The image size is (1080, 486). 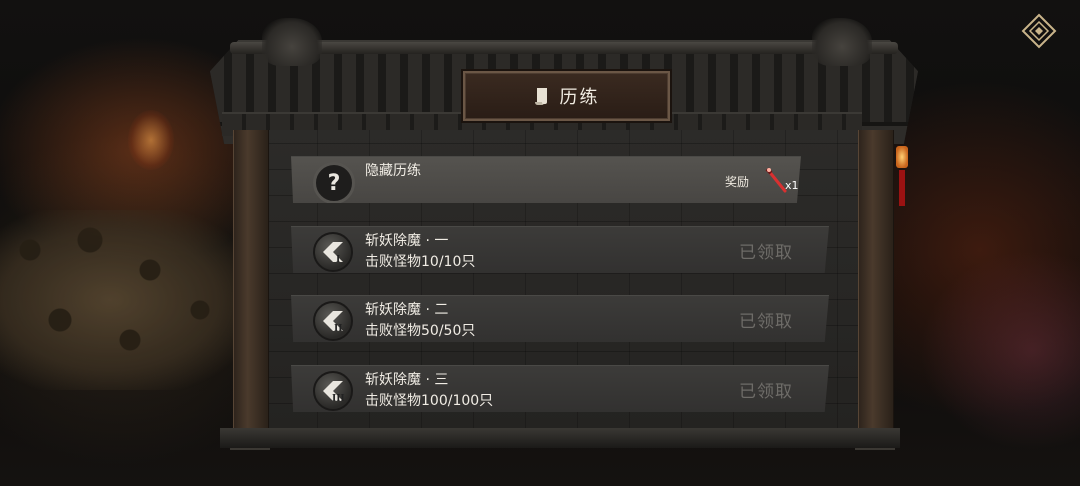 I want to click on creature-decoration, so click(x=1000, y=350).